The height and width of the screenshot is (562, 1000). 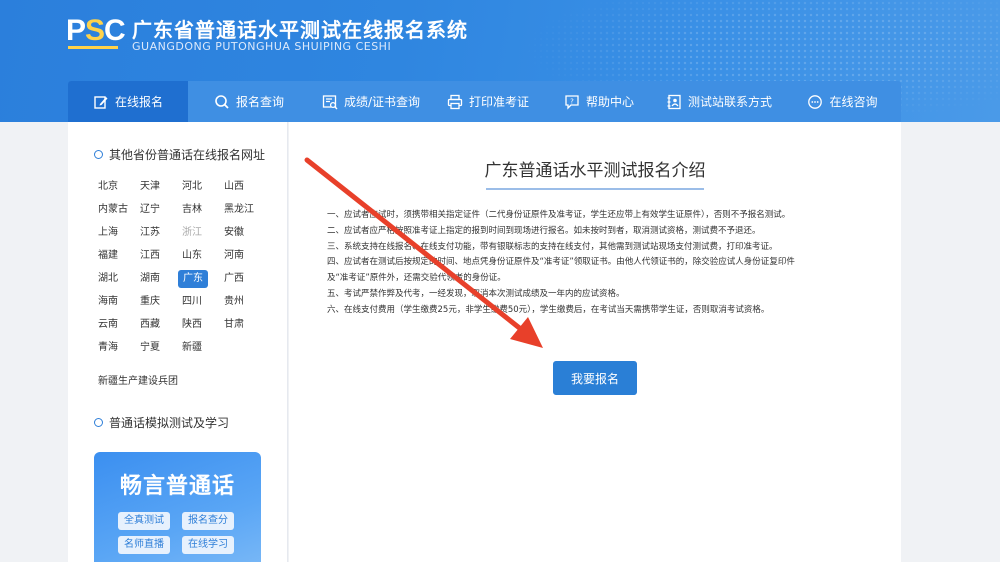 I want to click on nav-online-consult: 在线咨询, so click(x=842, y=101).